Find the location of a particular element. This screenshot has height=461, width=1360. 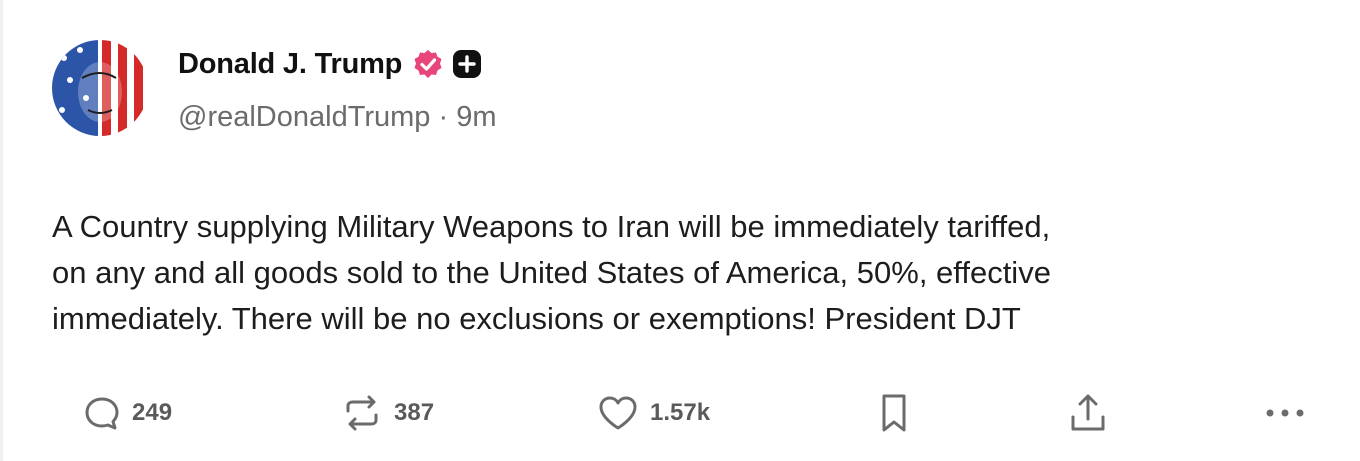

bookmark-icon is located at coordinates (894, 413).